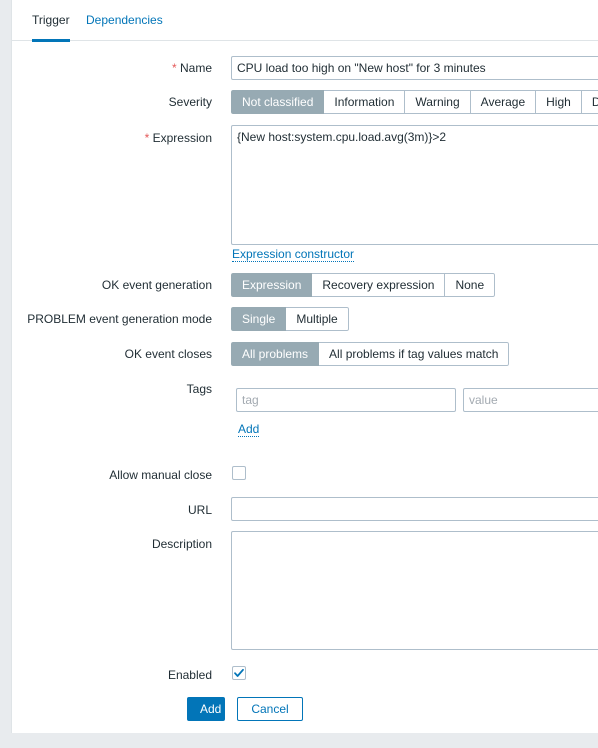 Image resolution: width=598 pixels, height=748 pixels. I want to click on url-input, so click(414, 509).